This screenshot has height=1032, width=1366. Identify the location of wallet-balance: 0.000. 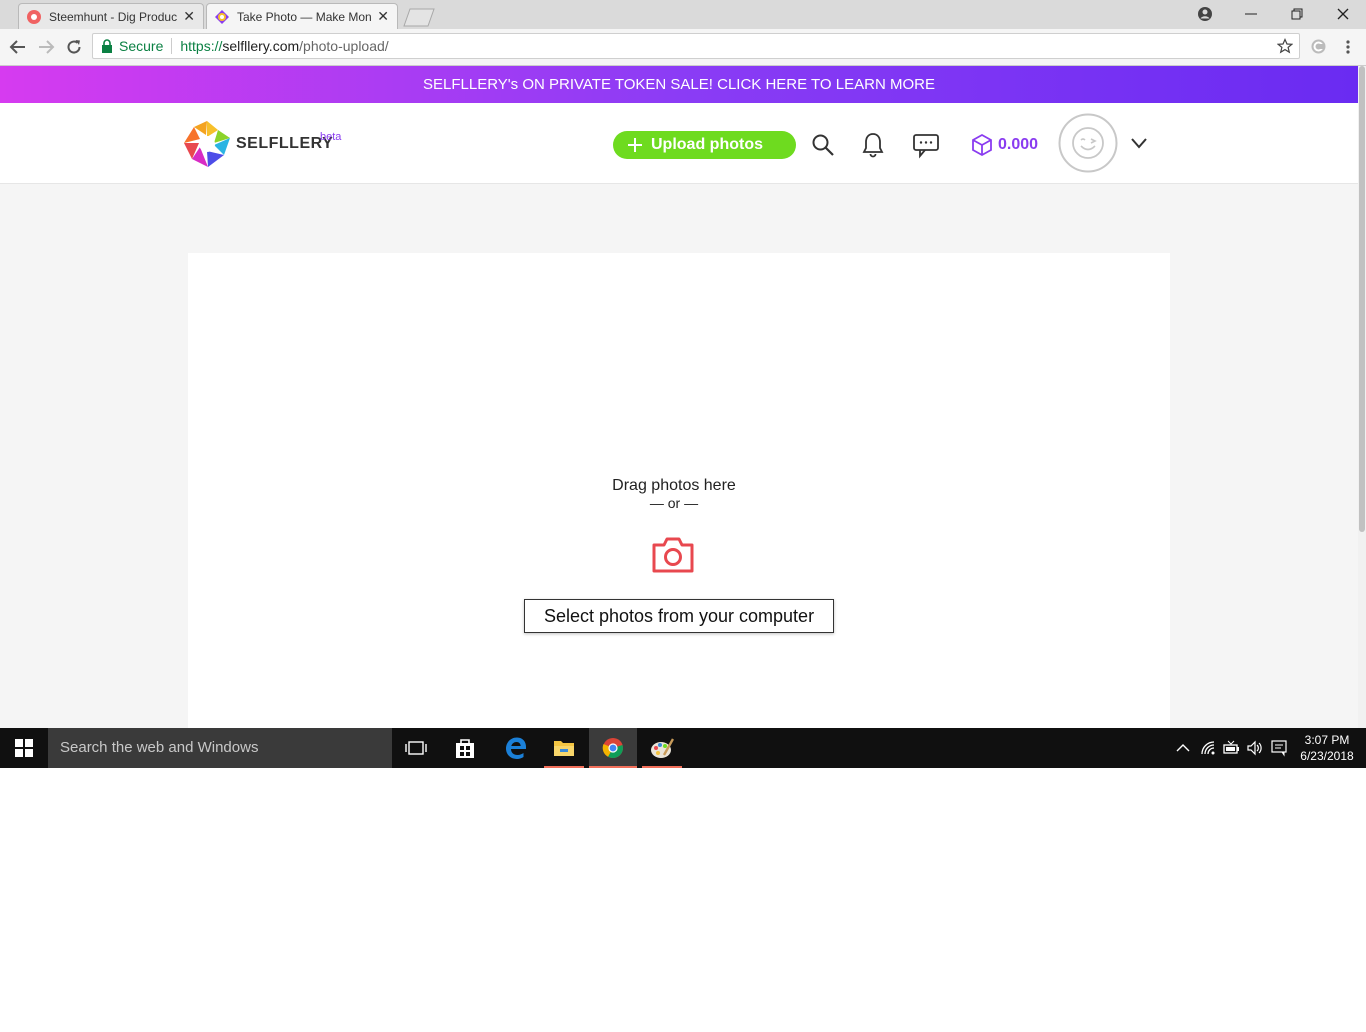
(1004, 145).